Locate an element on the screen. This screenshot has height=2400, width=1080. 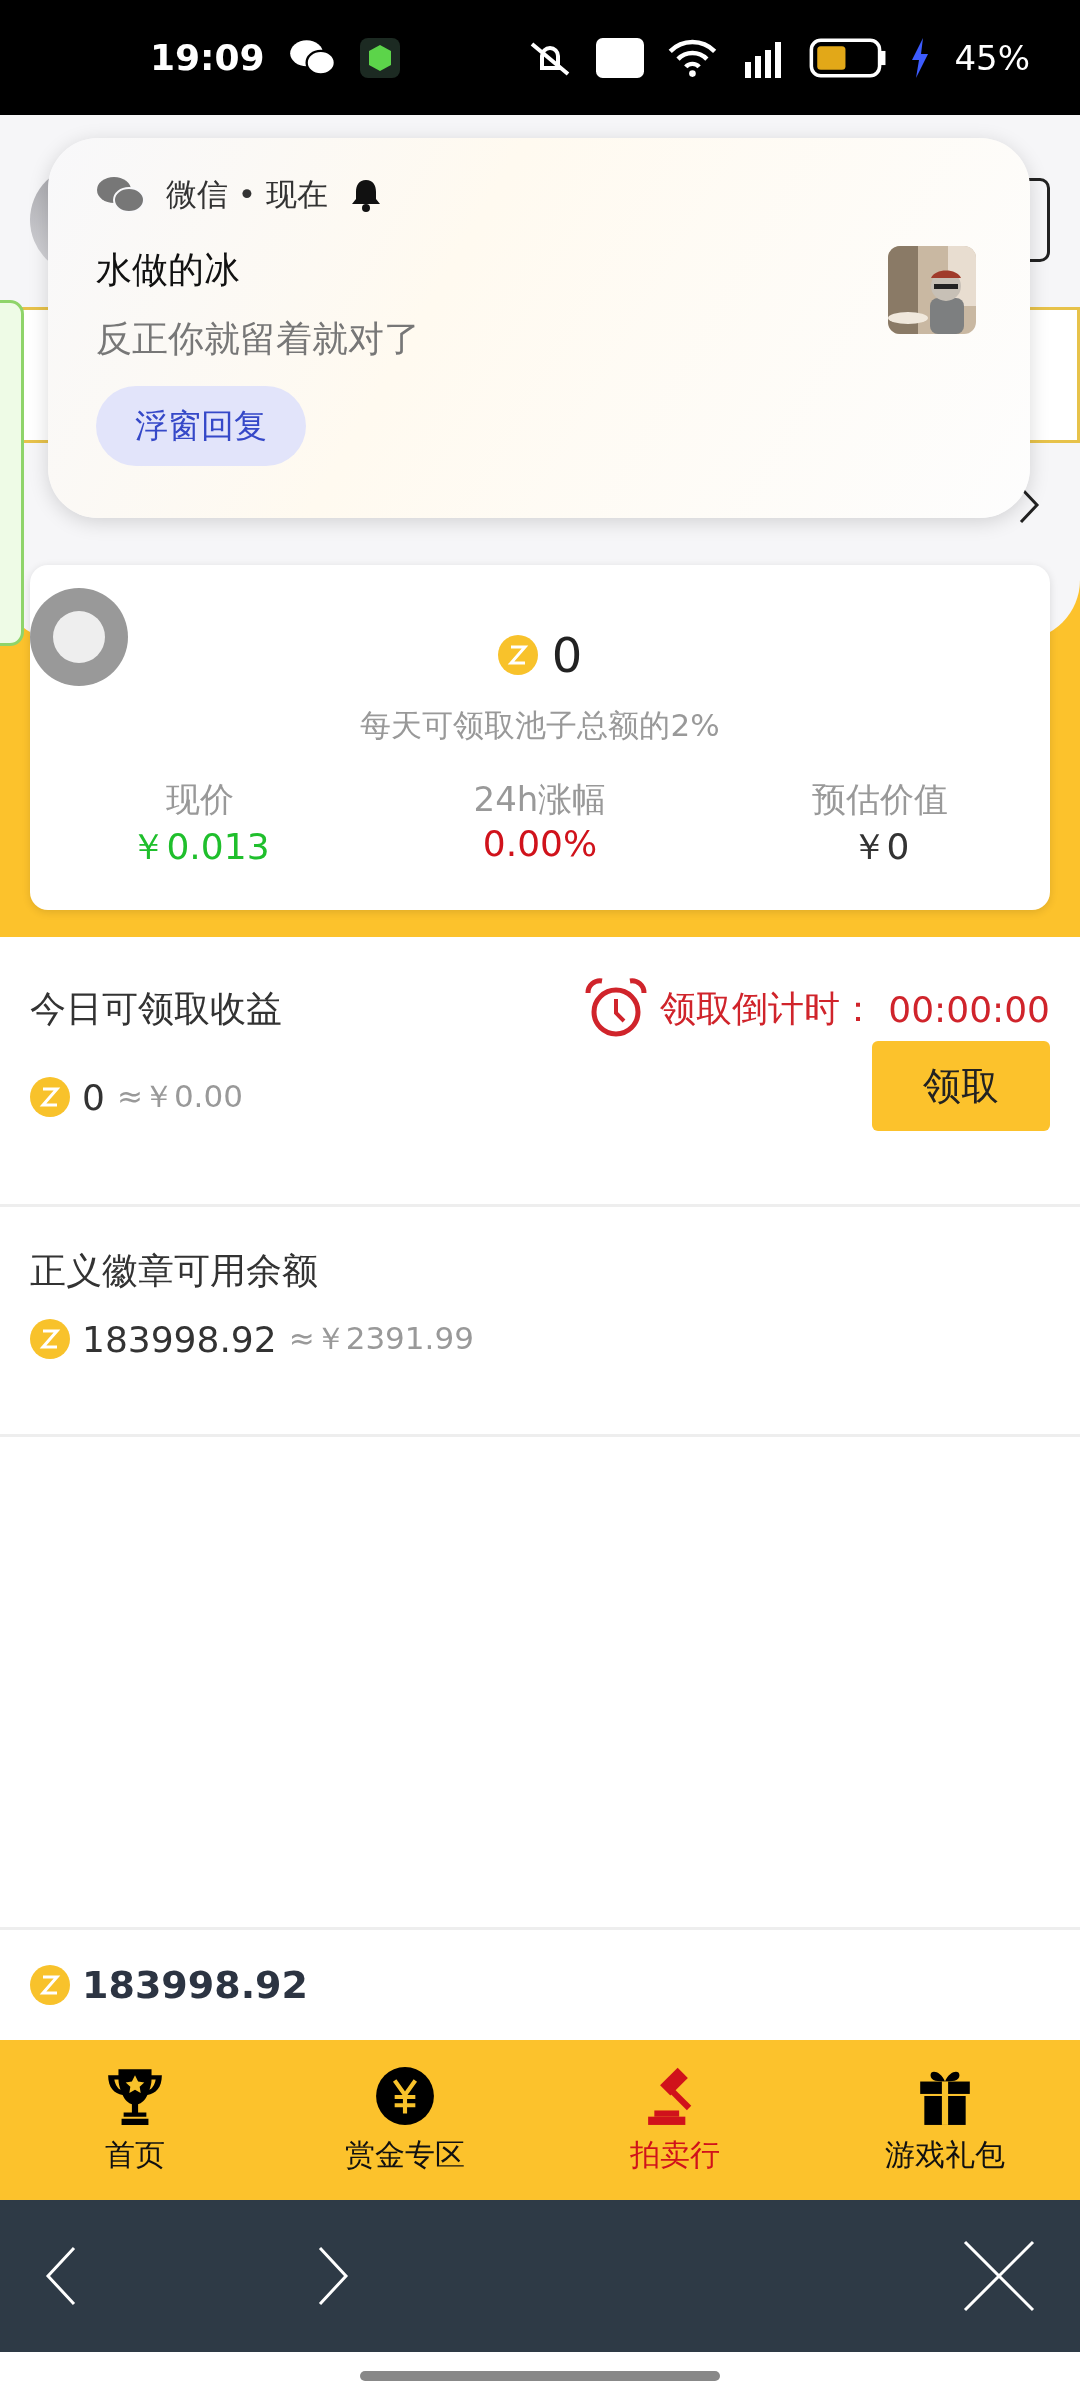
notification-source: 微信 • 现在 is located at coordinates (247, 194).